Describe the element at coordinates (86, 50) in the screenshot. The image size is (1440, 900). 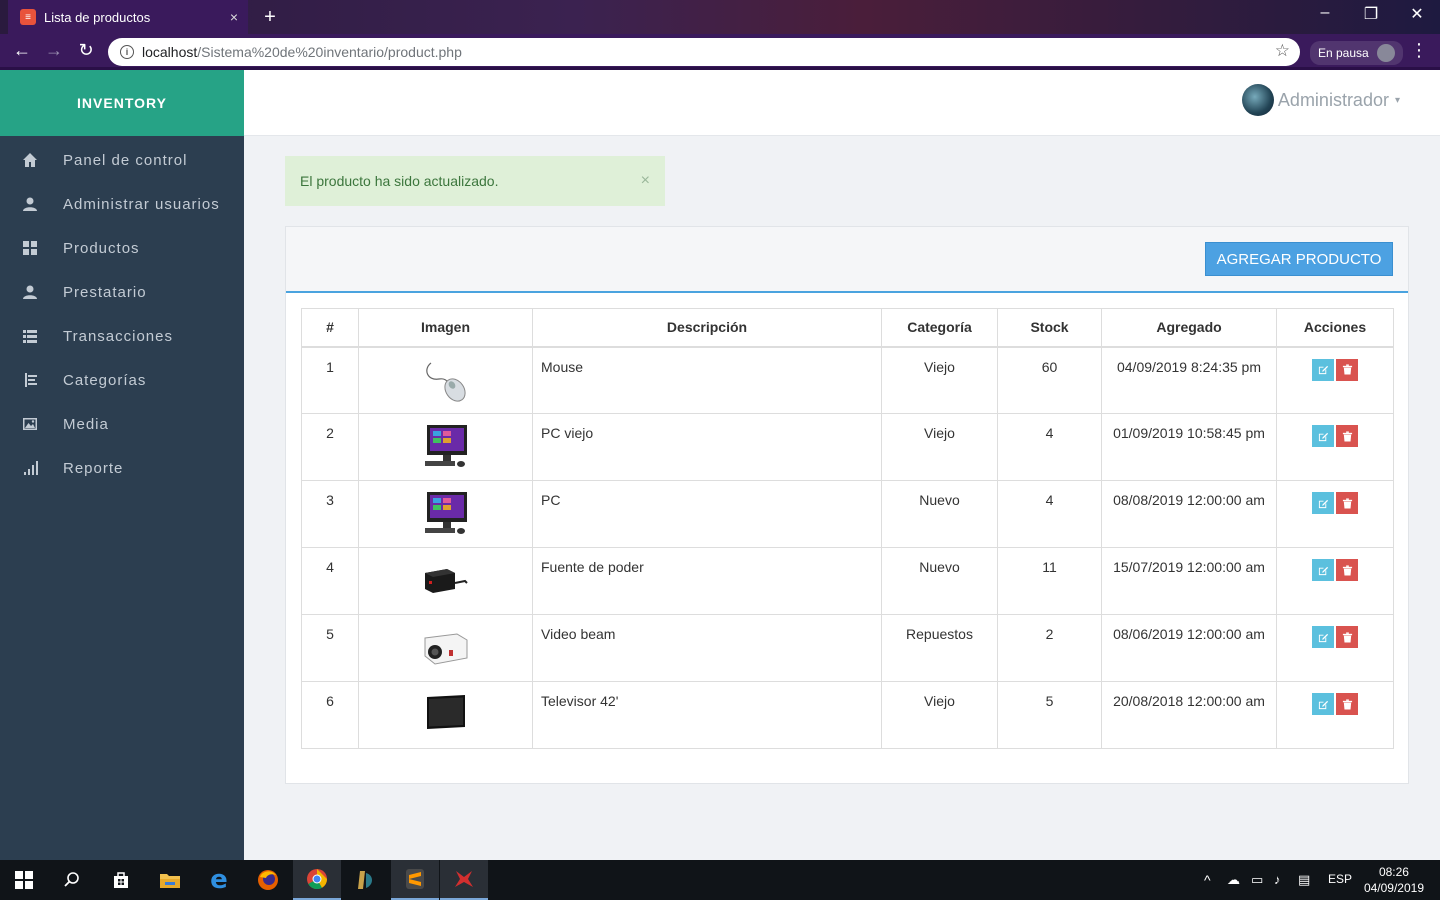
I see `reload-icon: ↻` at that location.